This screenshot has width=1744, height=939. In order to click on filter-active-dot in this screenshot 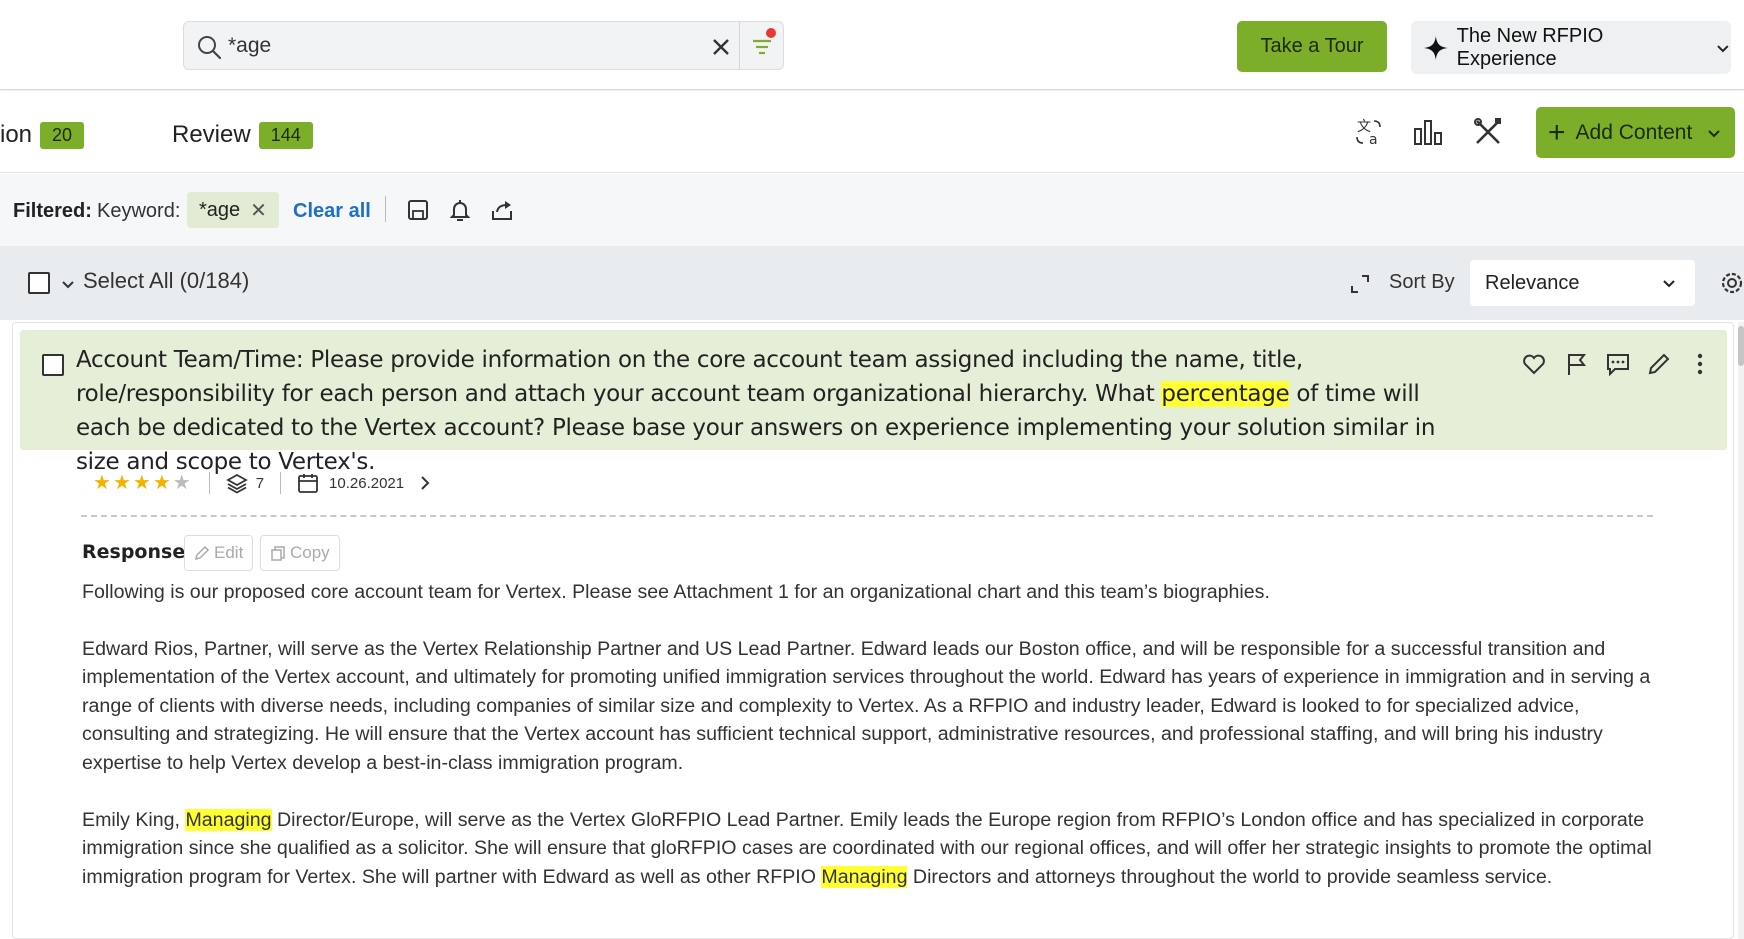, I will do `click(771, 33)`.